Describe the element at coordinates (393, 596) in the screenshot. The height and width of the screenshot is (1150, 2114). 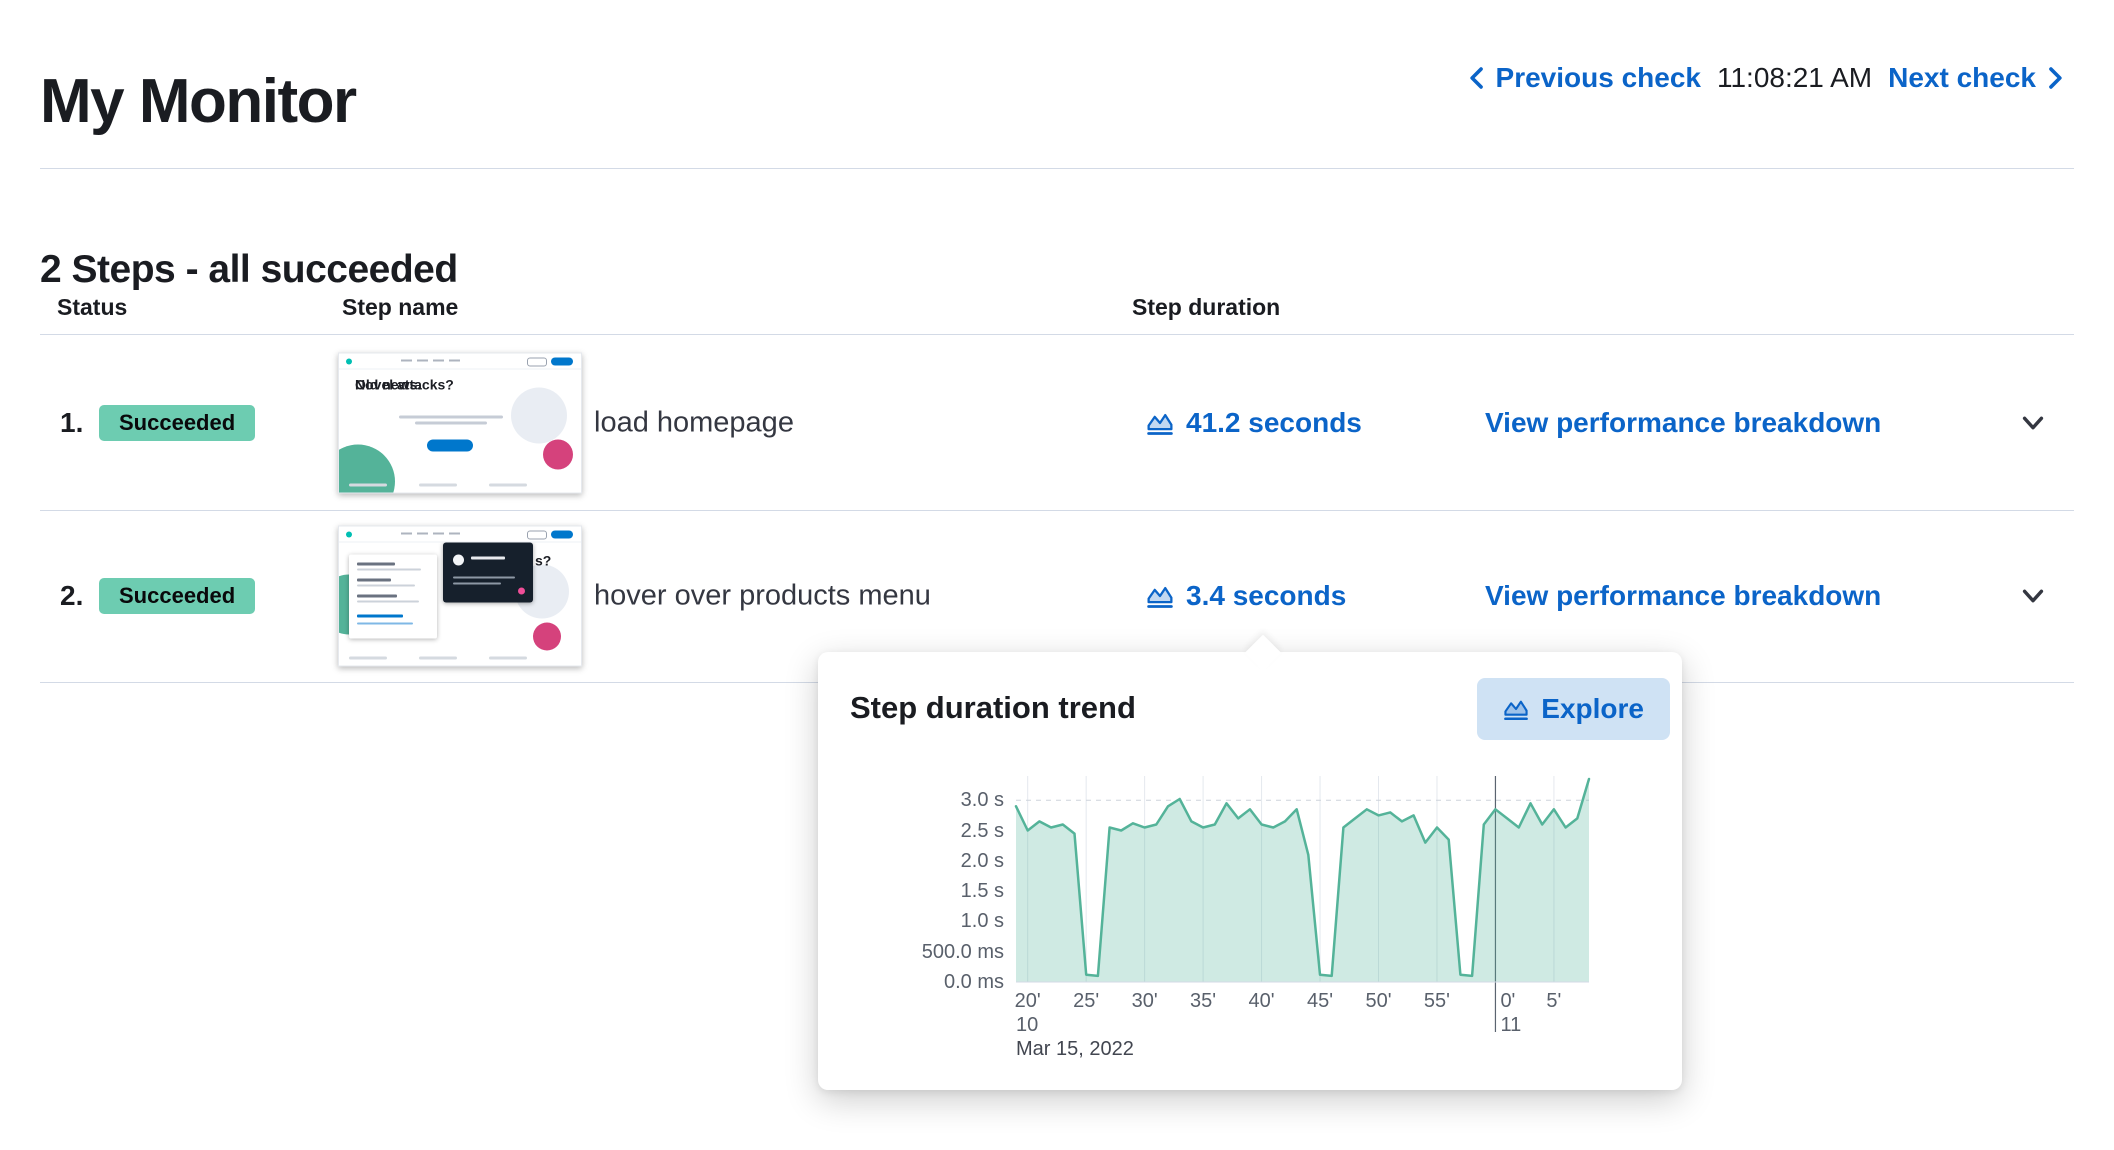
I see `thumb-menu-panel` at that location.